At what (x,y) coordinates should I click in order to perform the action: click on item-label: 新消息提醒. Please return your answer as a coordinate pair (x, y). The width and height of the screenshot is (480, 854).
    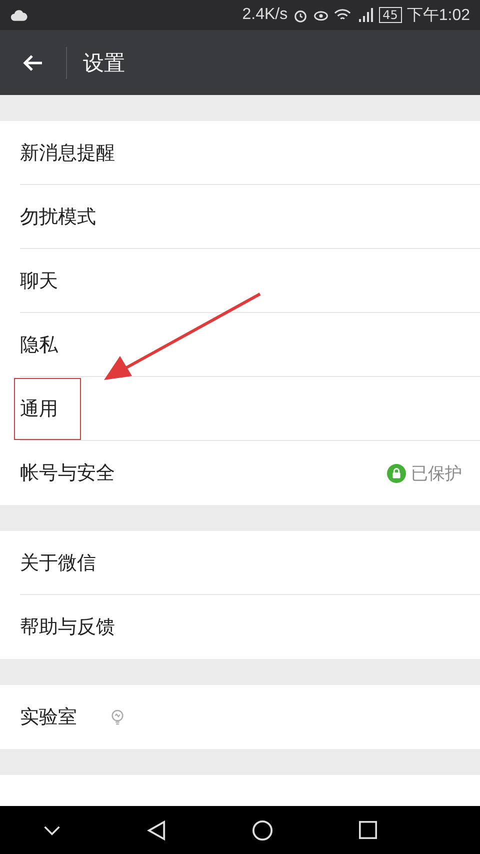
    Looking at the image, I should click on (67, 153).